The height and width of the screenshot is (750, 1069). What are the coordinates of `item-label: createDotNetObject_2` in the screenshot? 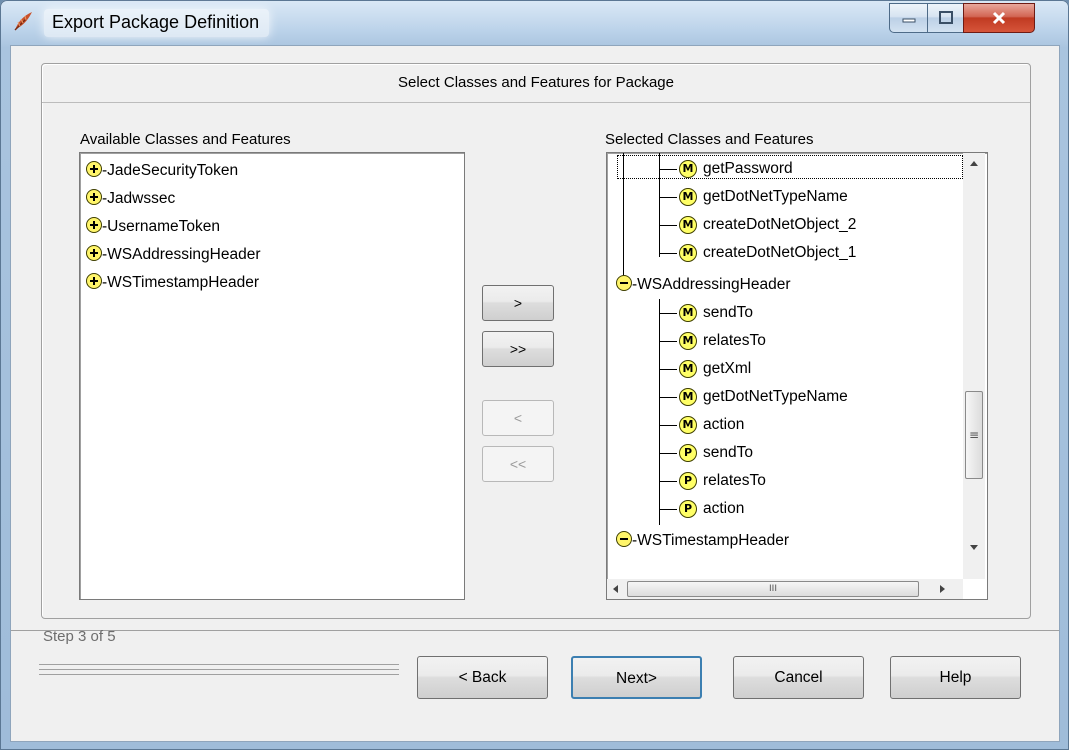 It's located at (780, 224).